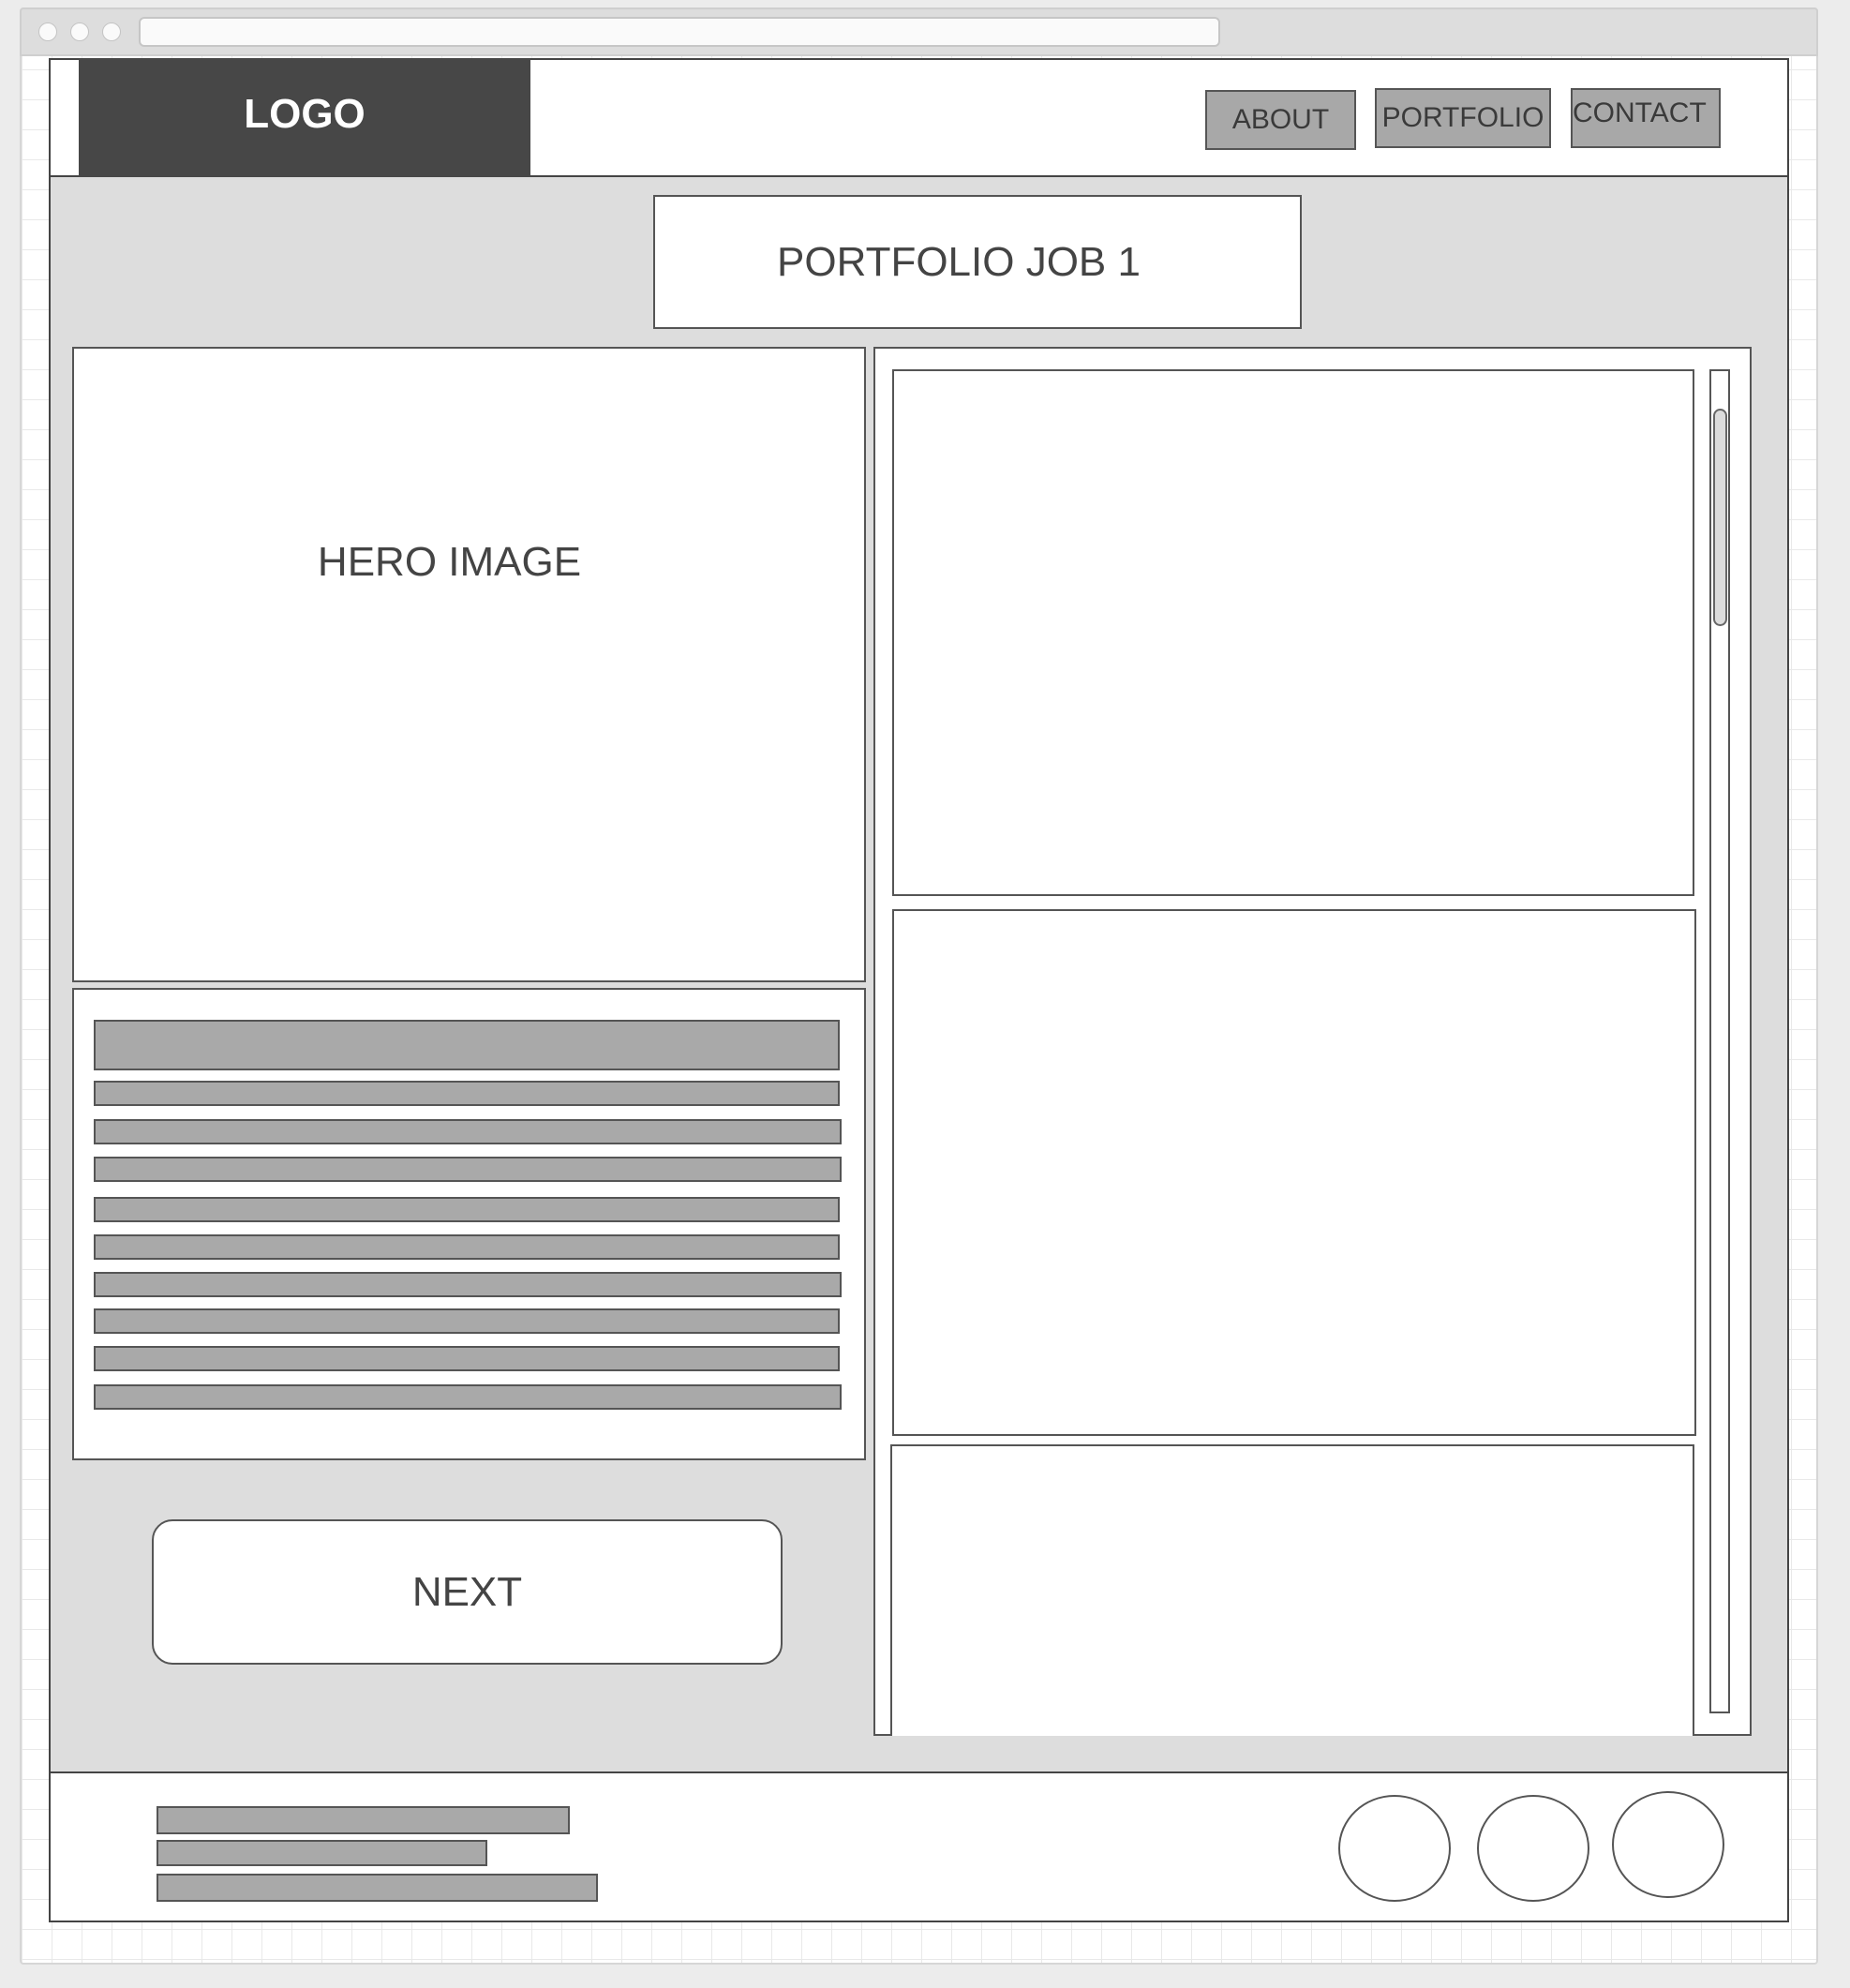 The image size is (1850, 1988). I want to click on nav-about-button: ABOUT, so click(1280, 120).